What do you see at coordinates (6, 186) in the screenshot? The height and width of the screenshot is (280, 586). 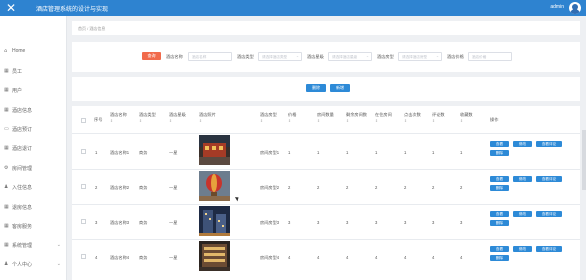 I see `user-icon: ♟` at bounding box center [6, 186].